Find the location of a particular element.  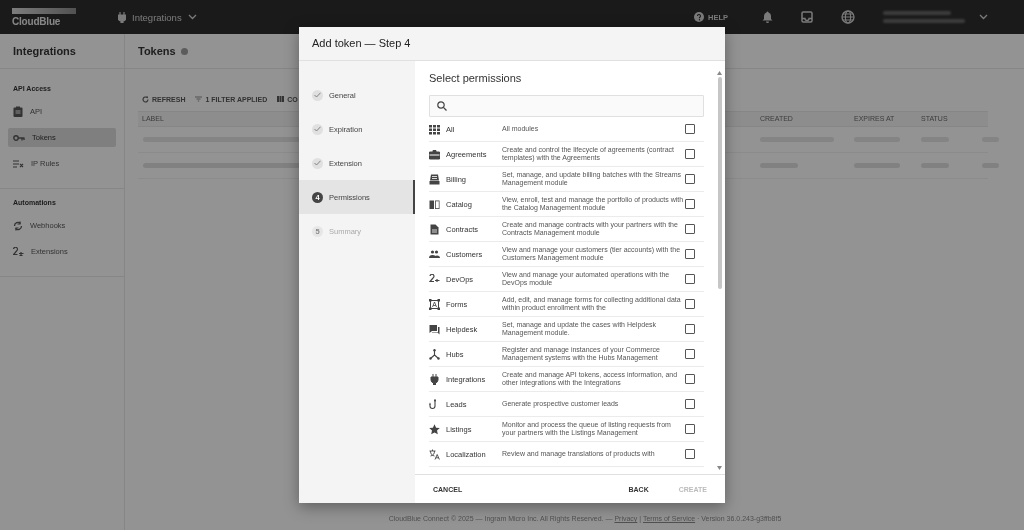

people-icon is located at coordinates (434, 254).